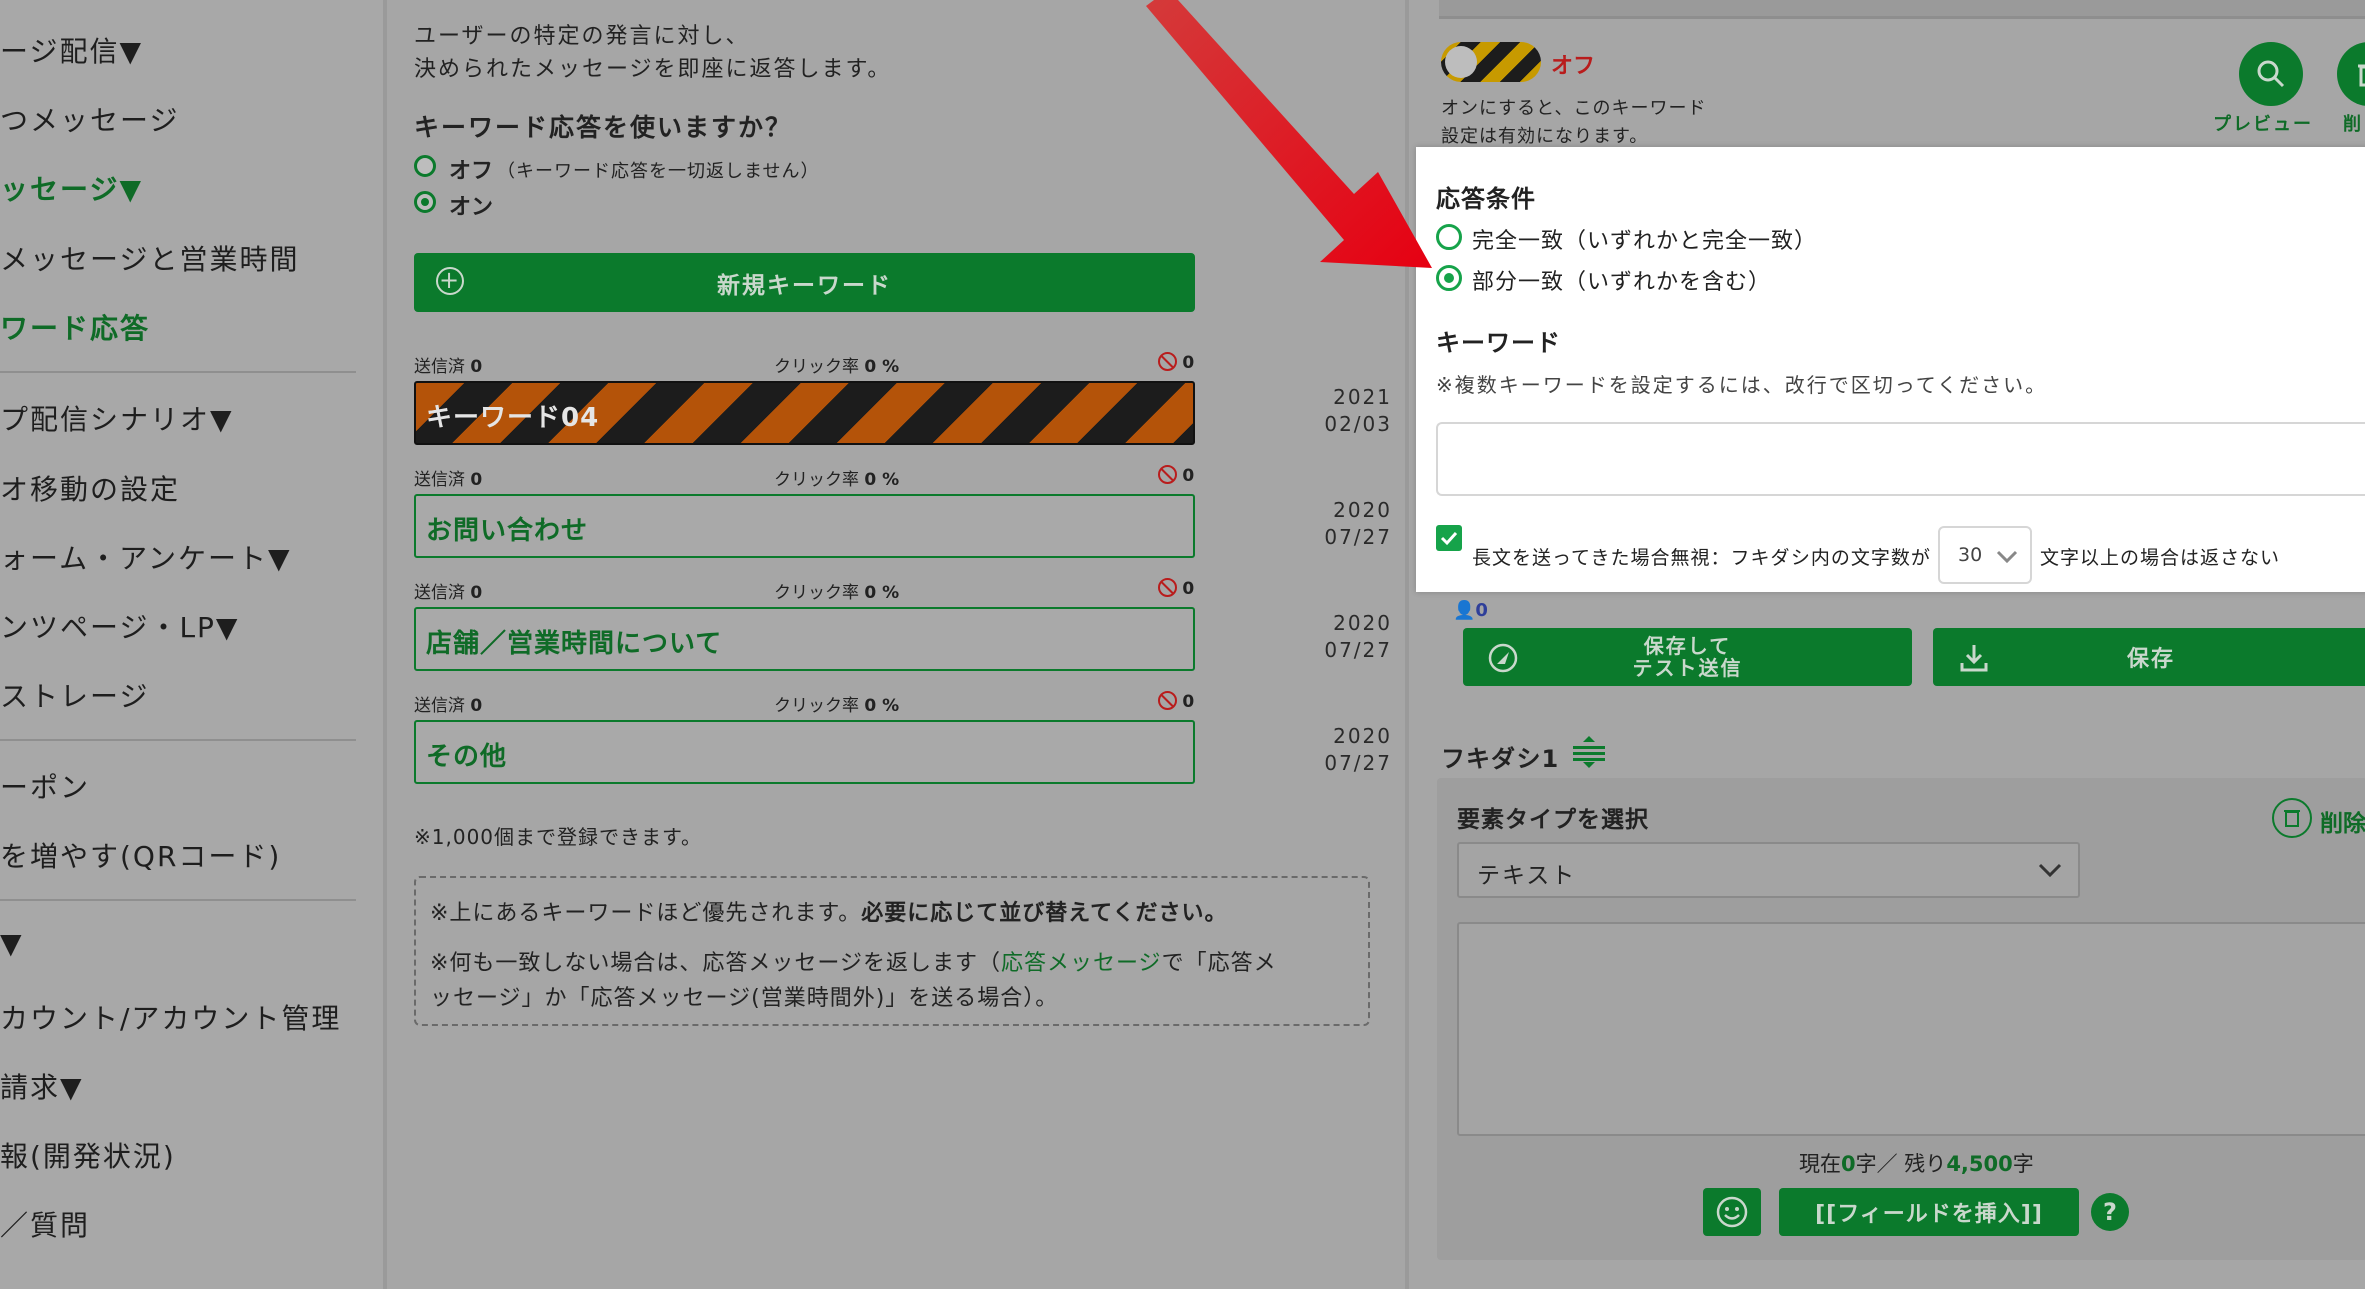 The width and height of the screenshot is (2365, 1289). I want to click on delete-top-button, so click(2351, 74).